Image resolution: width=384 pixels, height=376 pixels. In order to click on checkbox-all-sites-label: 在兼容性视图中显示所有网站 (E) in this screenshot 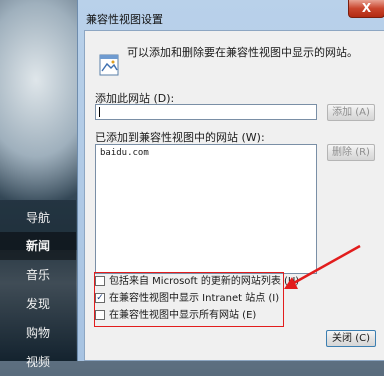, I will do `click(183, 315)`.